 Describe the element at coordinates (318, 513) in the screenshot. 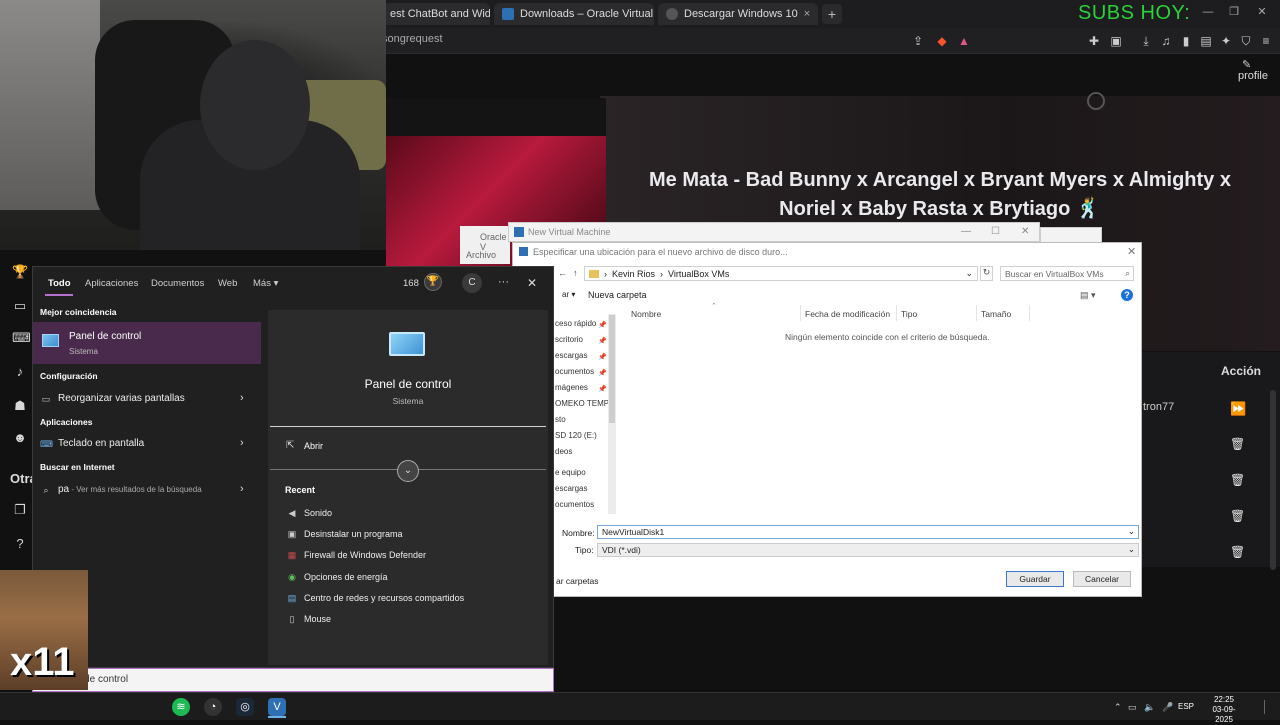

I see `recent-item: Sonido` at that location.